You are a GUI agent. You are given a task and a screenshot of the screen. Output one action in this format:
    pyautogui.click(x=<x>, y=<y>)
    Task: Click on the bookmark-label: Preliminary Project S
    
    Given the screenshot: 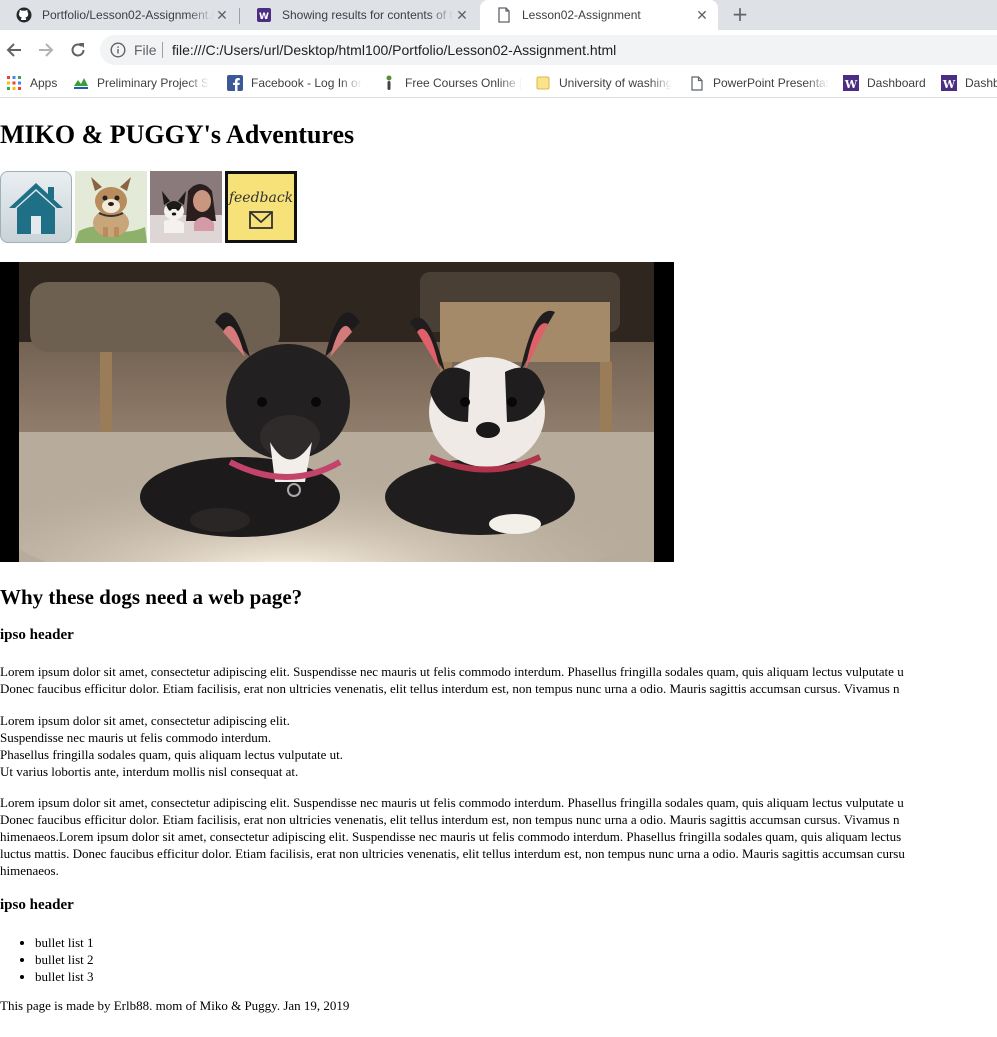 What is the action you would take?
    pyautogui.click(x=153, y=83)
    